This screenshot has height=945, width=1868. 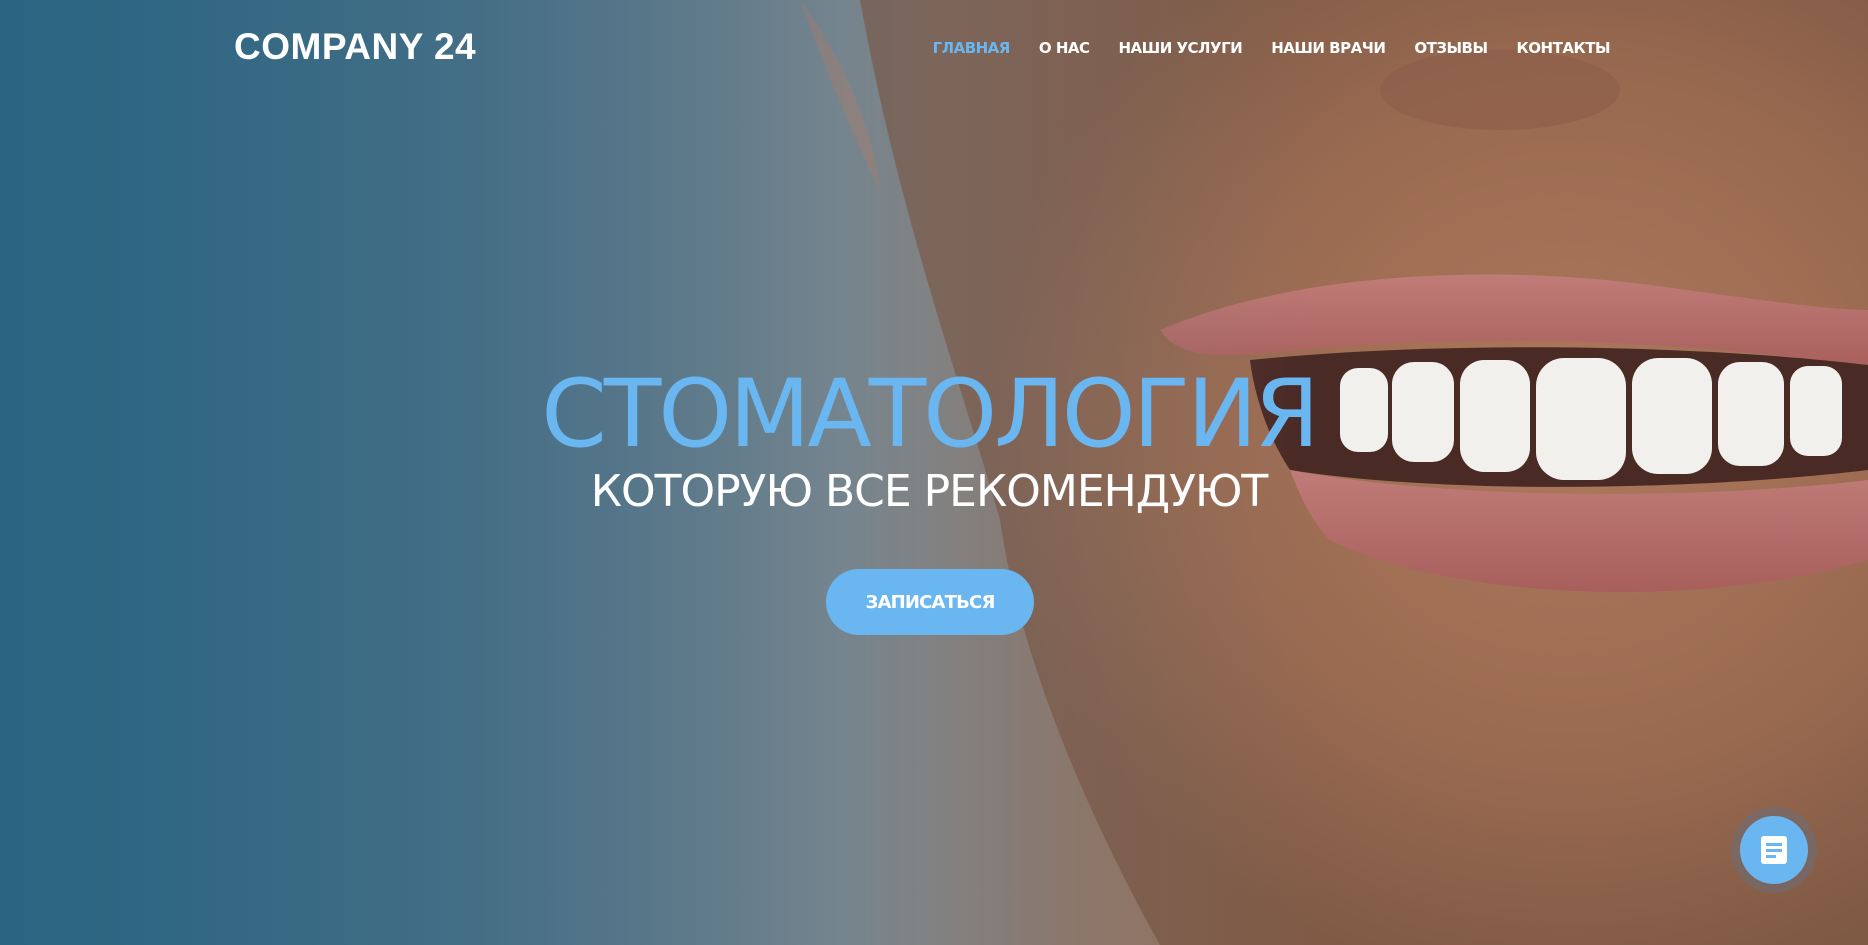 What do you see at coordinates (930, 602) in the screenshot?
I see `signup-button: ЗАПИСАТЬСЯ` at bounding box center [930, 602].